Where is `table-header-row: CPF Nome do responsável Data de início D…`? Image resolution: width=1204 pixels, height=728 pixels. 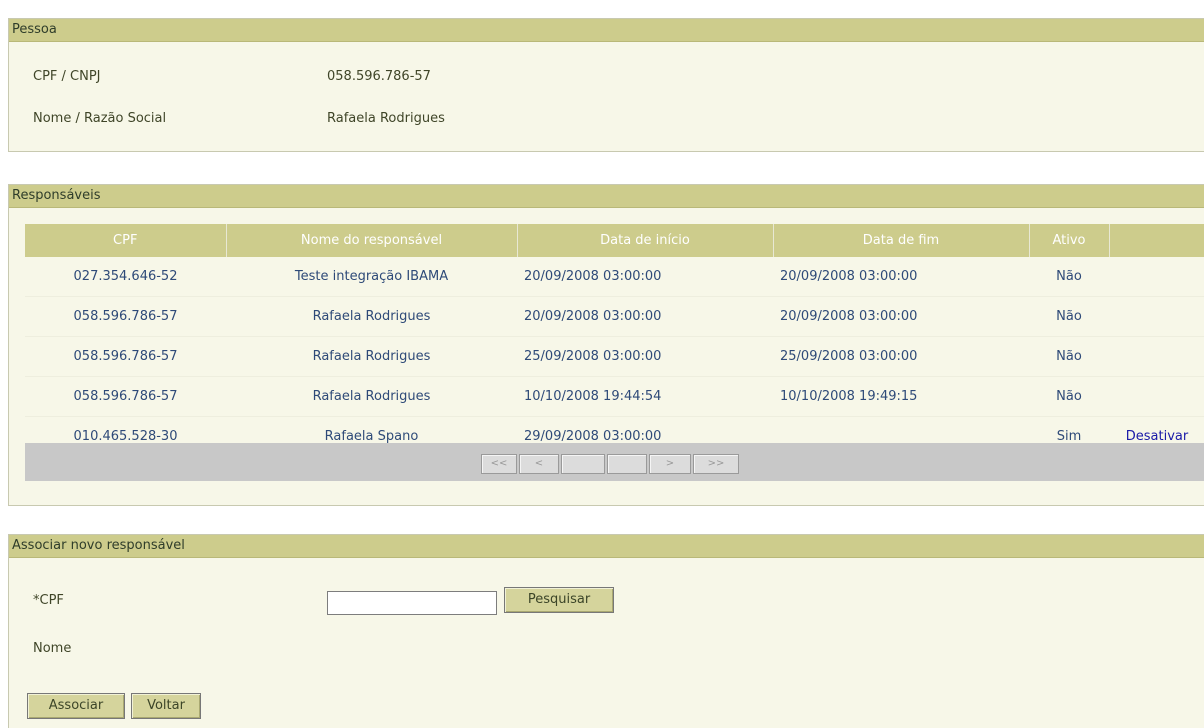 table-header-row: CPF Nome do responsável Data de início D… is located at coordinates (614, 240).